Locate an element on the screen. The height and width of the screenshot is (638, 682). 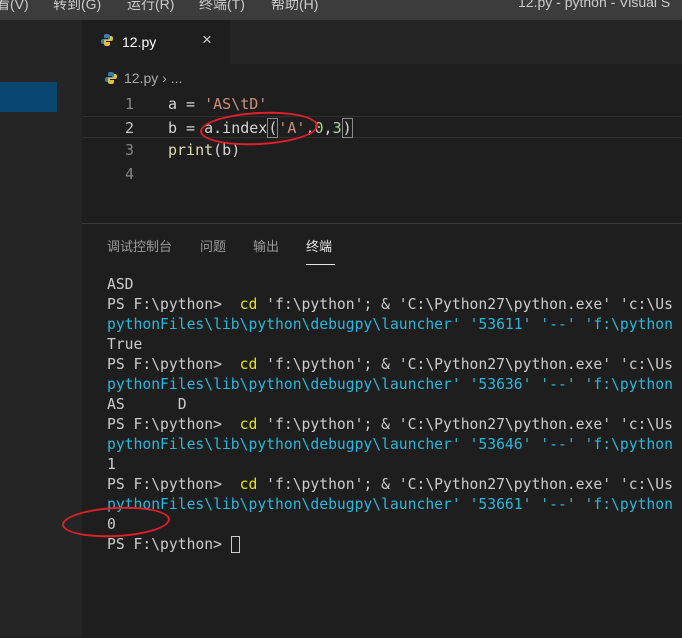
breadcrumb-file: 12.py is located at coordinates (141, 78).